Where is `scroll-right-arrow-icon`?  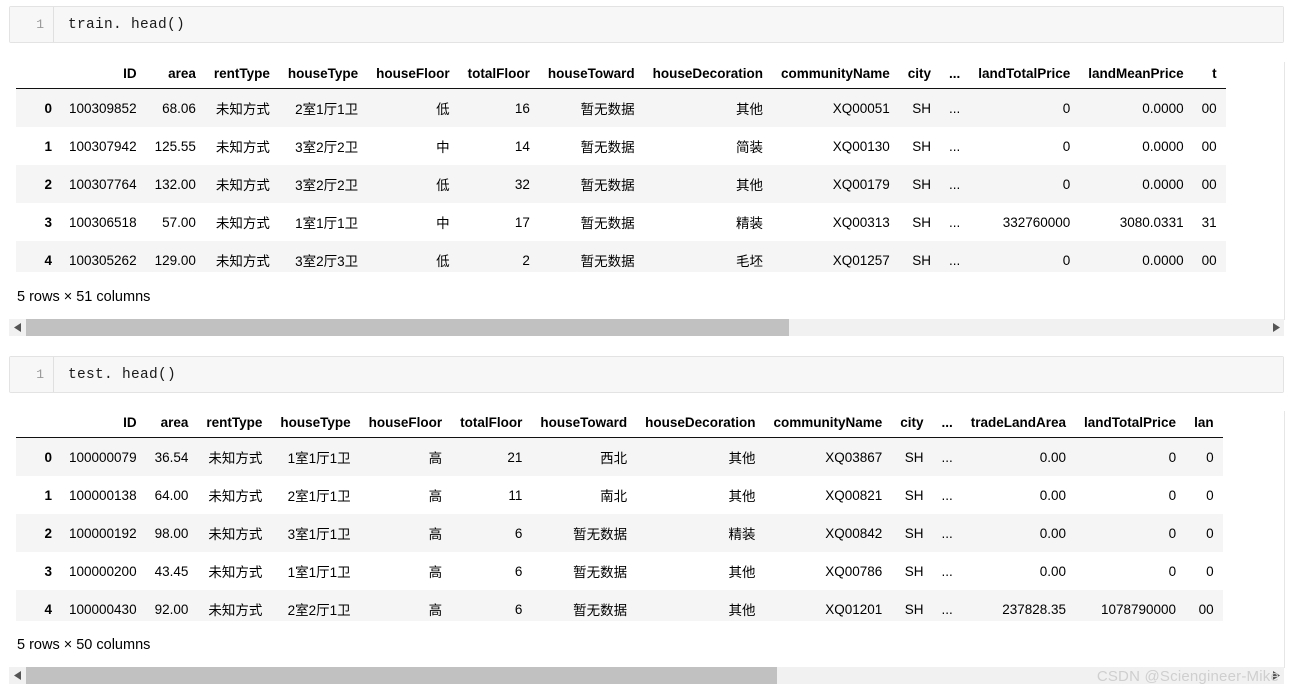 scroll-right-arrow-icon is located at coordinates (1275, 327).